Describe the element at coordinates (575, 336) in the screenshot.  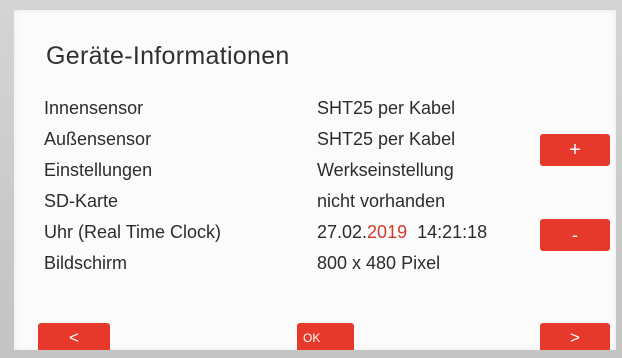
I see `next-button: >` at that location.